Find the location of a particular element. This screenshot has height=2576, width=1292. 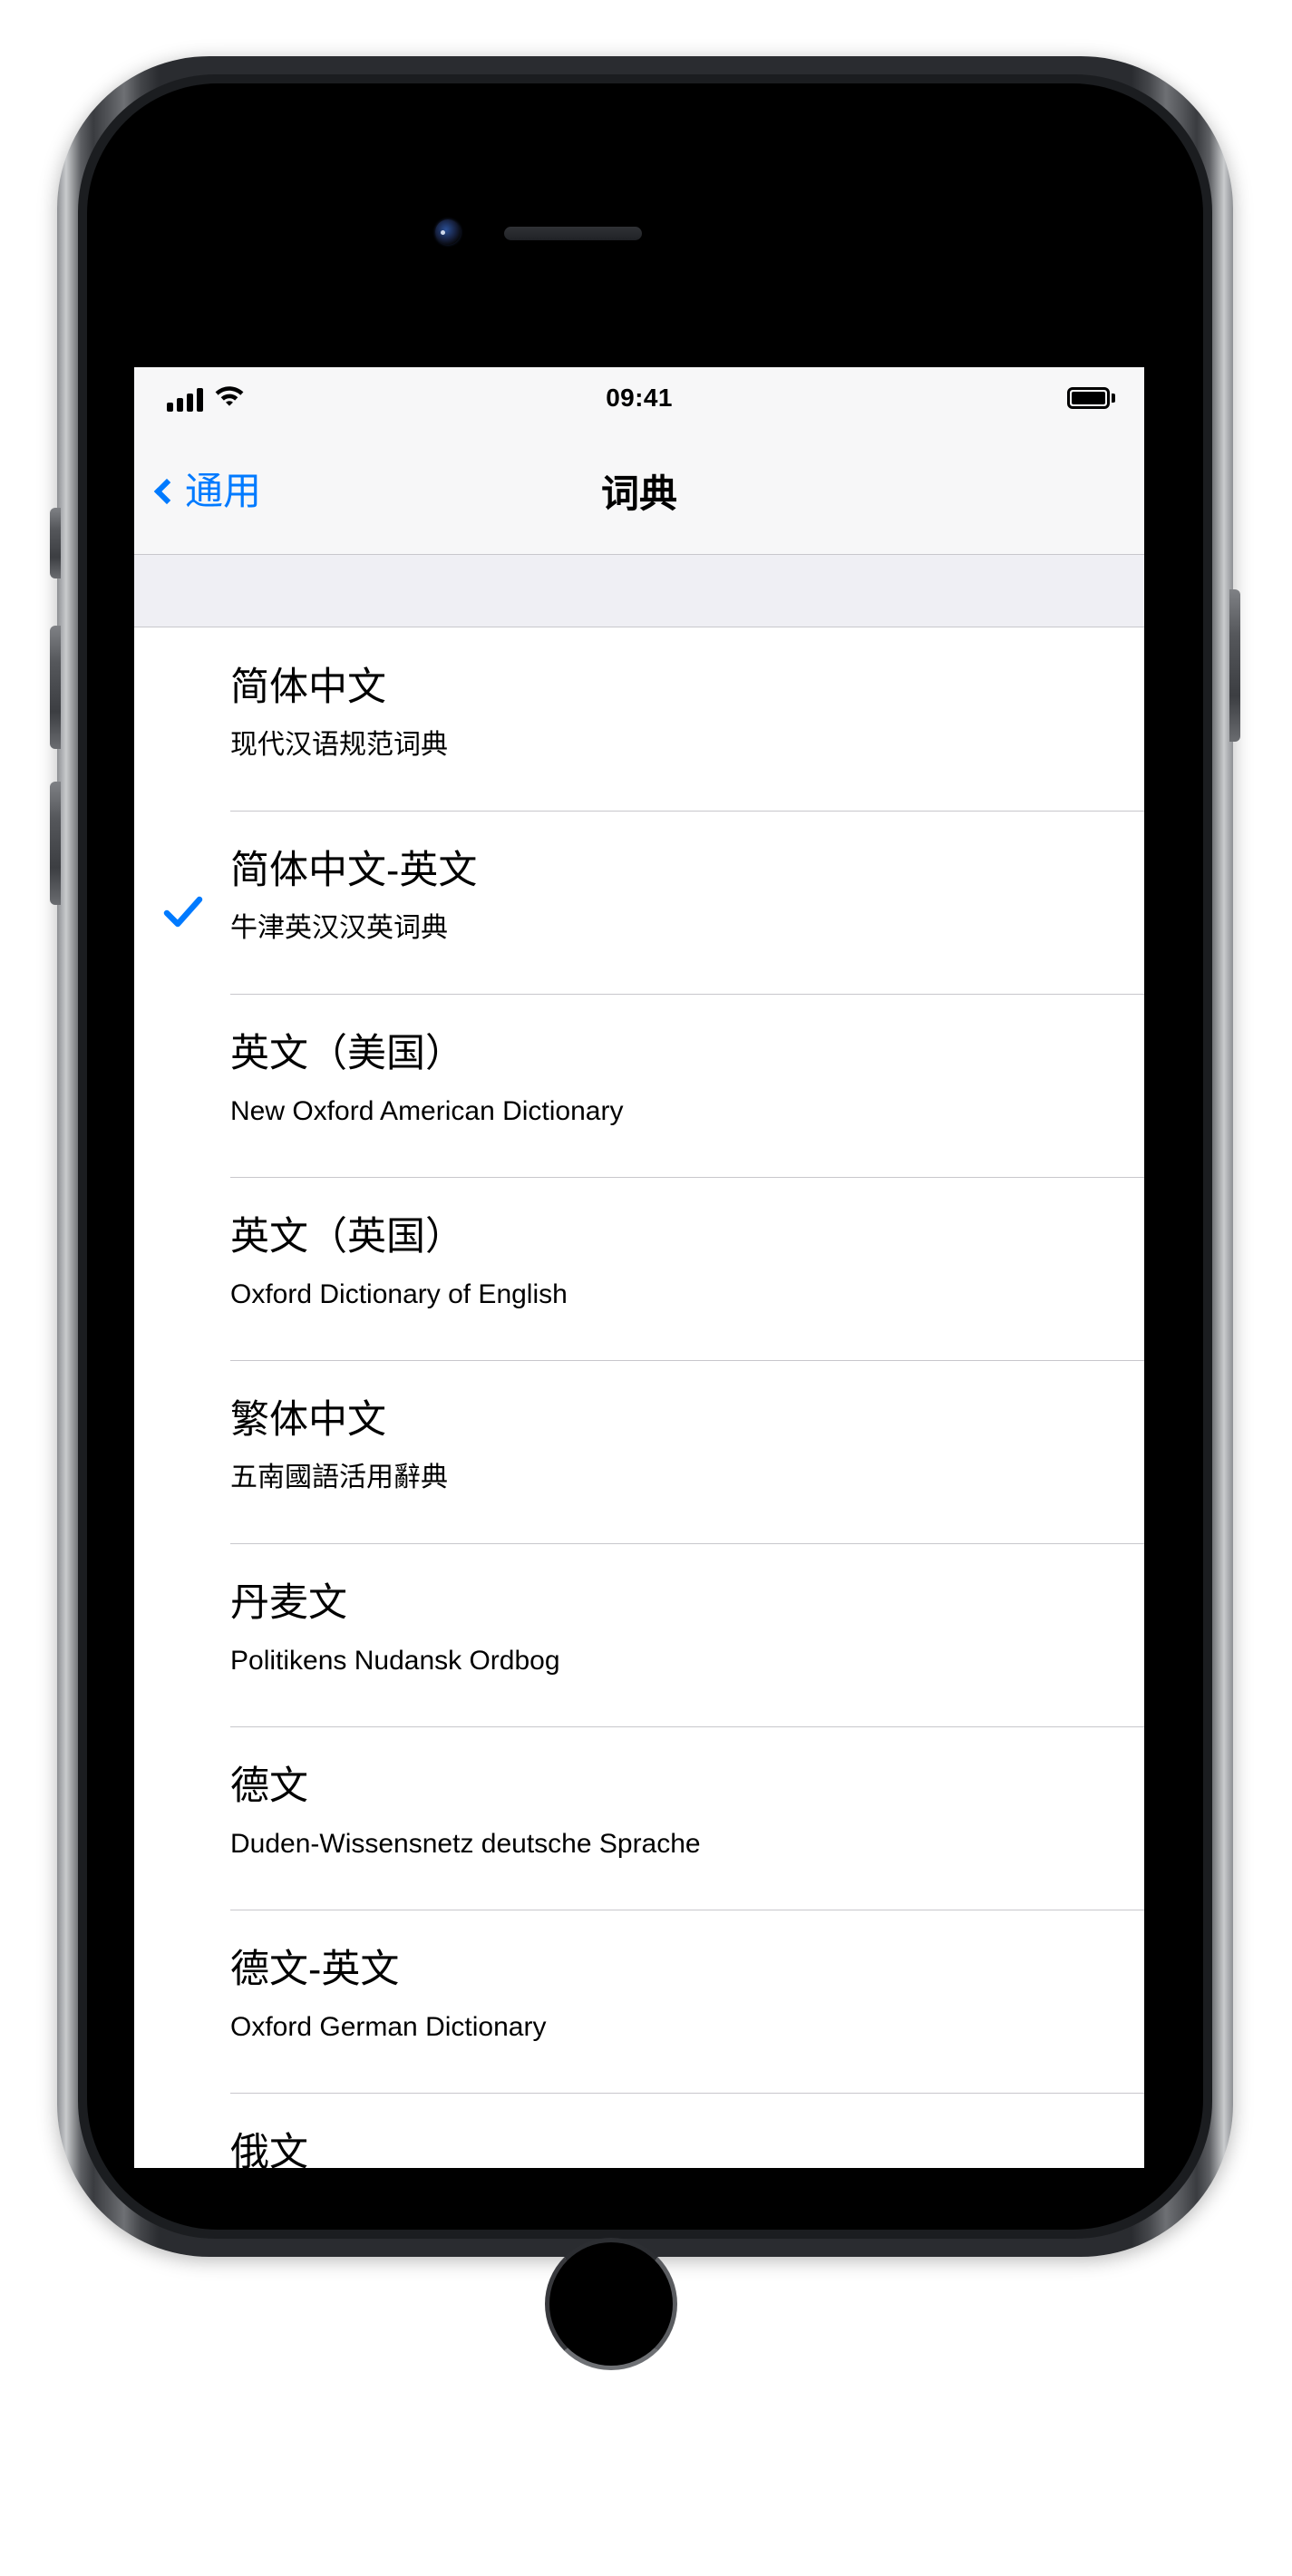

list-item-subtitle: Duden-Wissensnetz deutsche Sprache is located at coordinates (466, 1844).